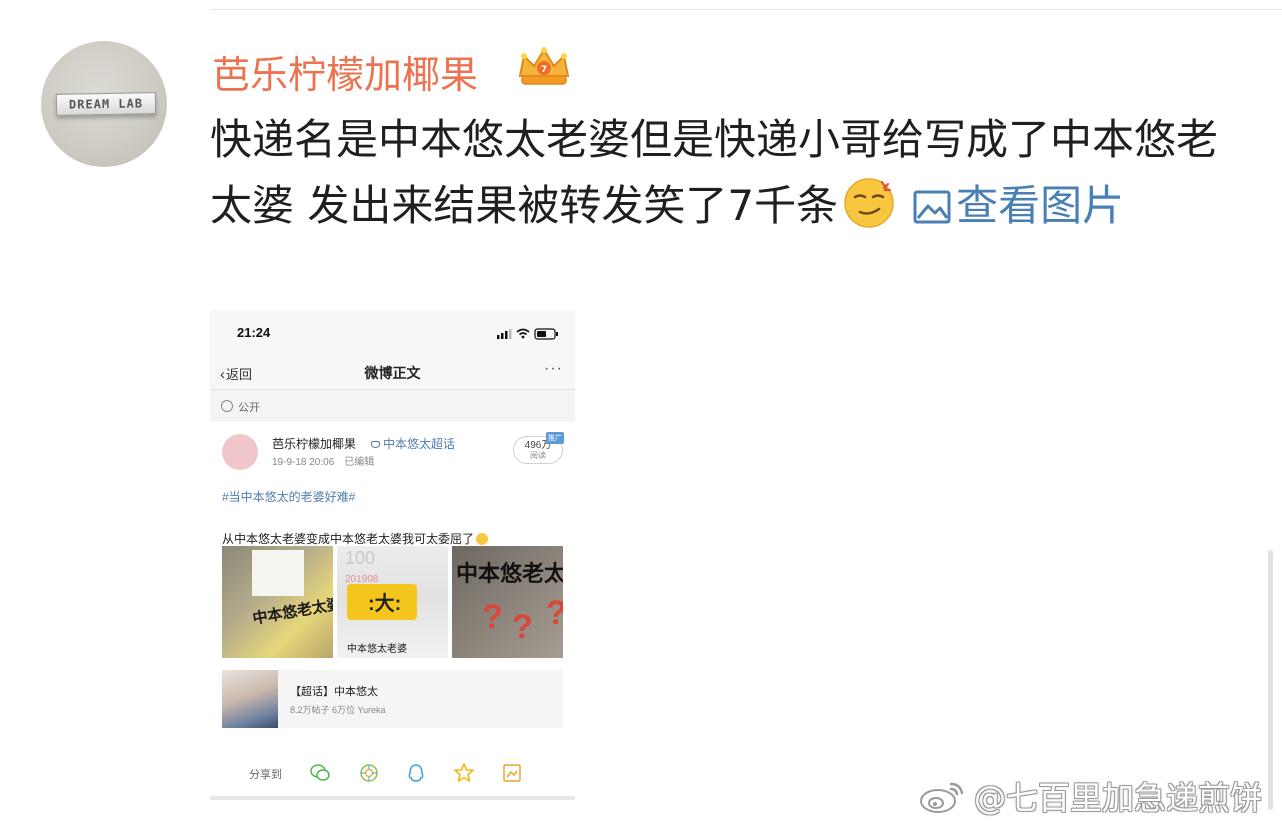 The image size is (1282, 827). I want to click on moments-icon, so click(369, 773).